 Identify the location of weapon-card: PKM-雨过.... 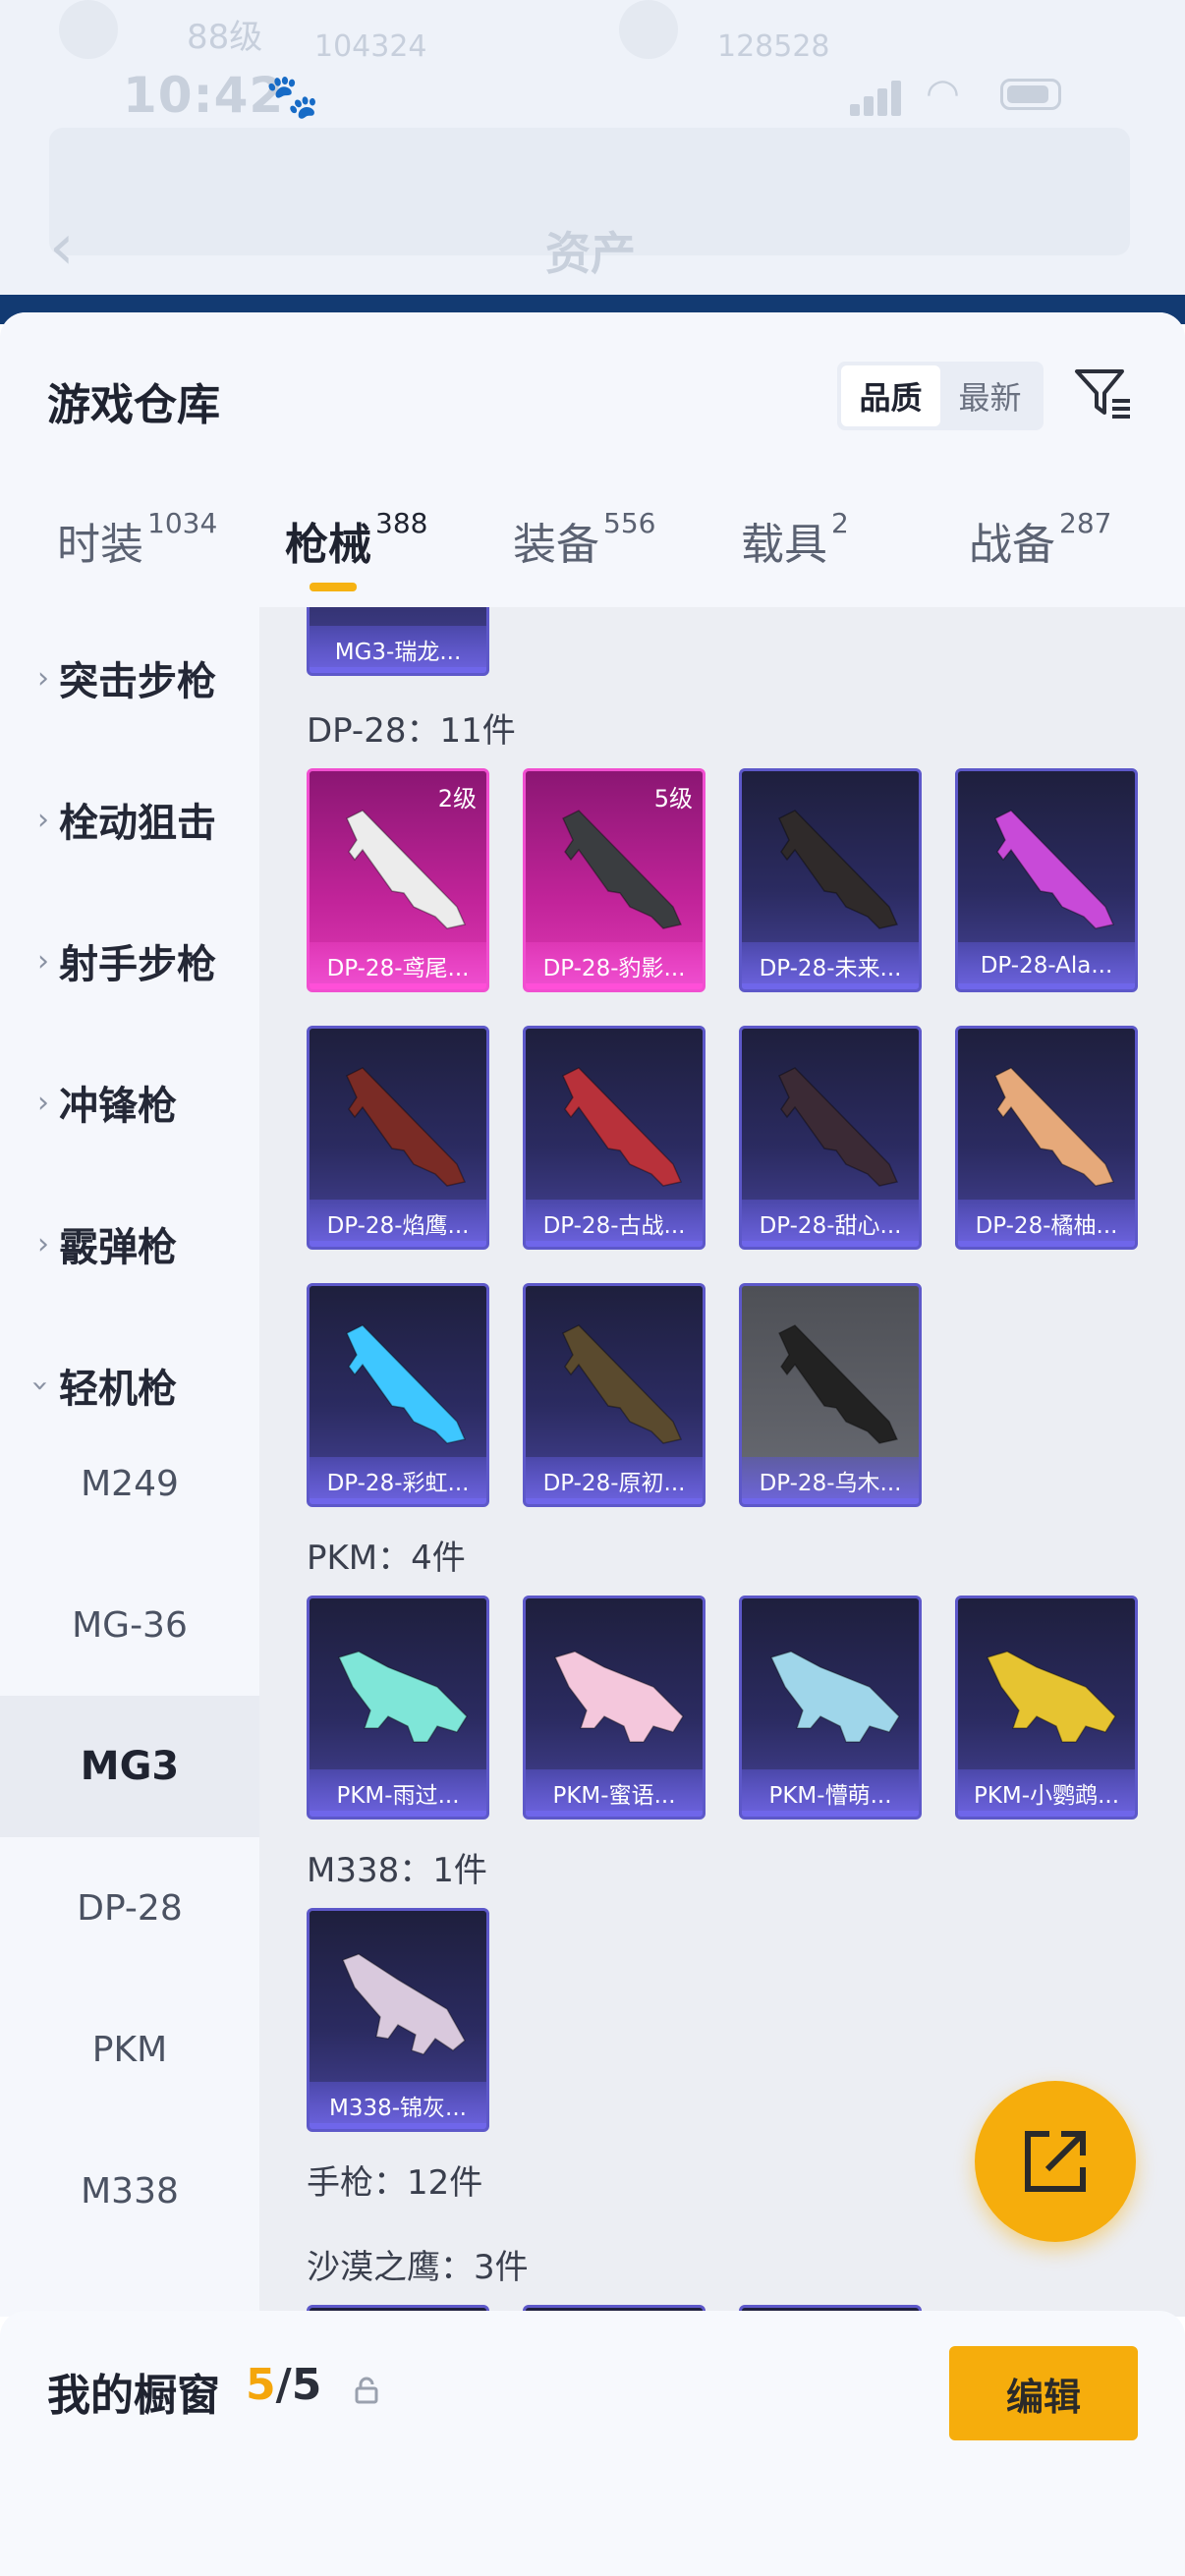
(398, 1708).